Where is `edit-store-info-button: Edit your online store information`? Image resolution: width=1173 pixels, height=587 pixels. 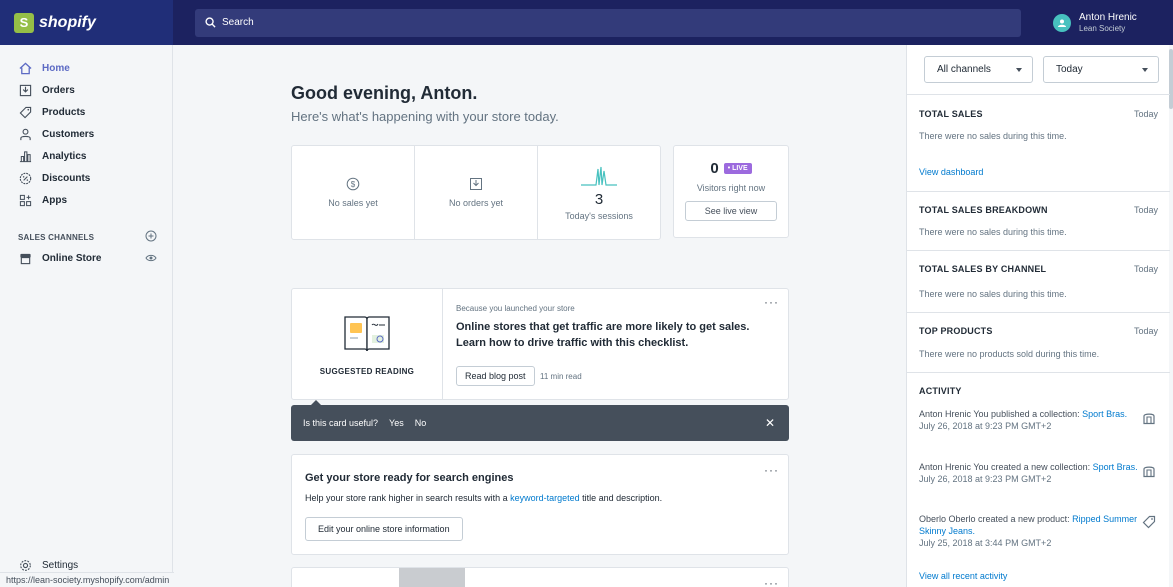 edit-store-info-button: Edit your online store information is located at coordinates (384, 529).